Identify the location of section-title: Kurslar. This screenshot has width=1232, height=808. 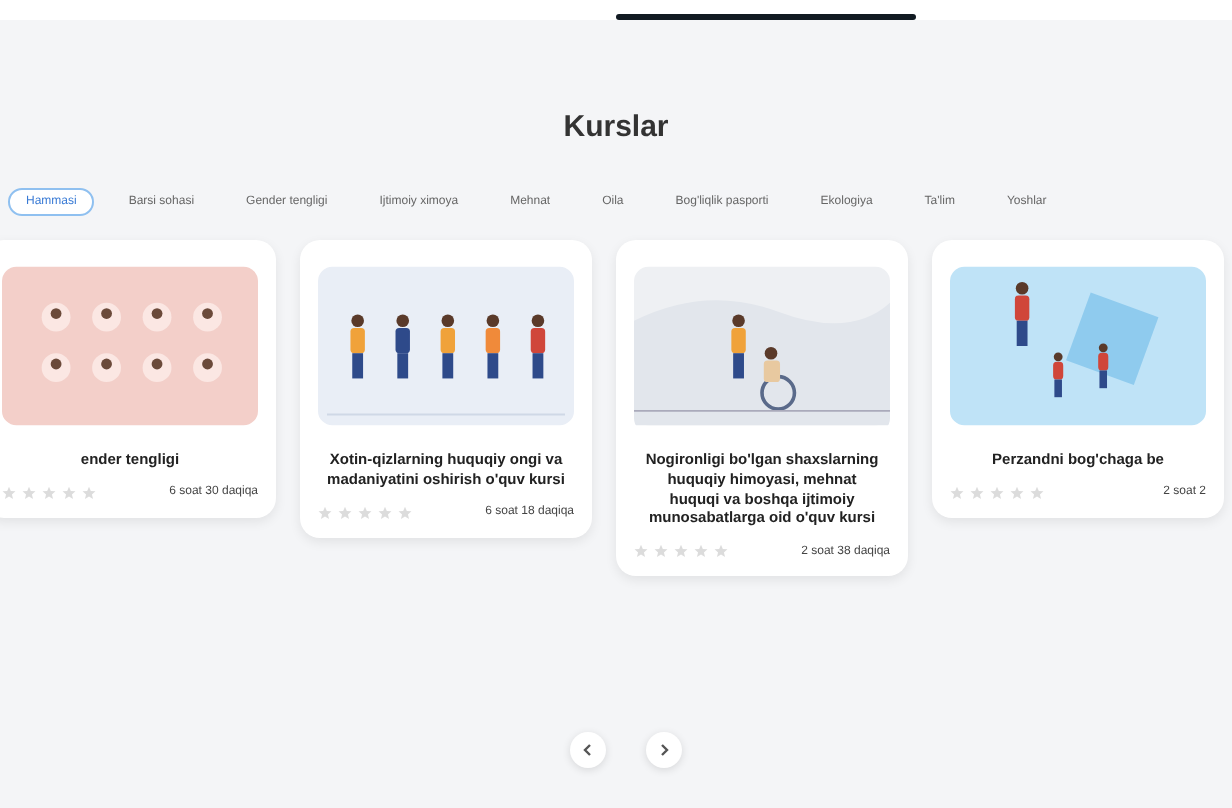
(616, 127).